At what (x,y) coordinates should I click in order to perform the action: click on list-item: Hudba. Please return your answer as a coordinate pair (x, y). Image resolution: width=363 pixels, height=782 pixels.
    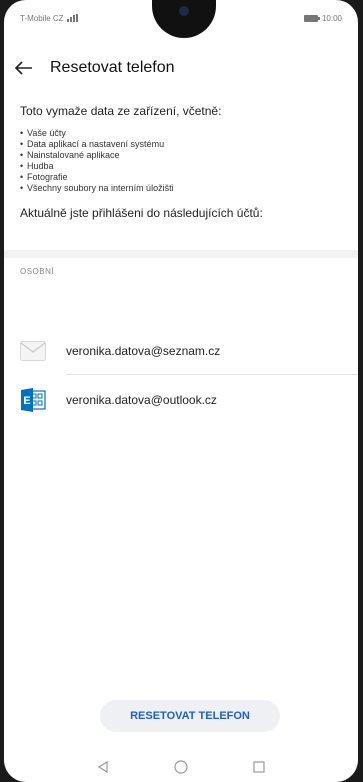
    Looking at the image, I should click on (181, 166).